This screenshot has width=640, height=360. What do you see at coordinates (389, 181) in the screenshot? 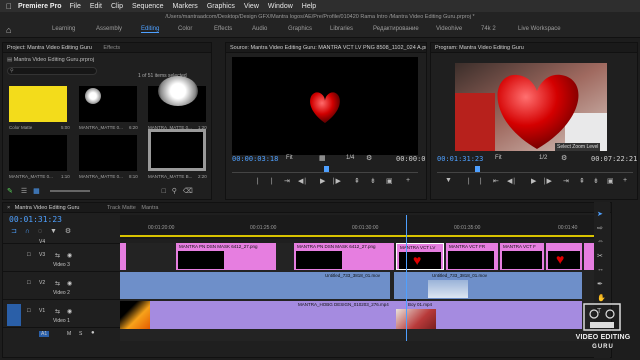
I see `export-frame-icon: ▣` at bounding box center [389, 181].